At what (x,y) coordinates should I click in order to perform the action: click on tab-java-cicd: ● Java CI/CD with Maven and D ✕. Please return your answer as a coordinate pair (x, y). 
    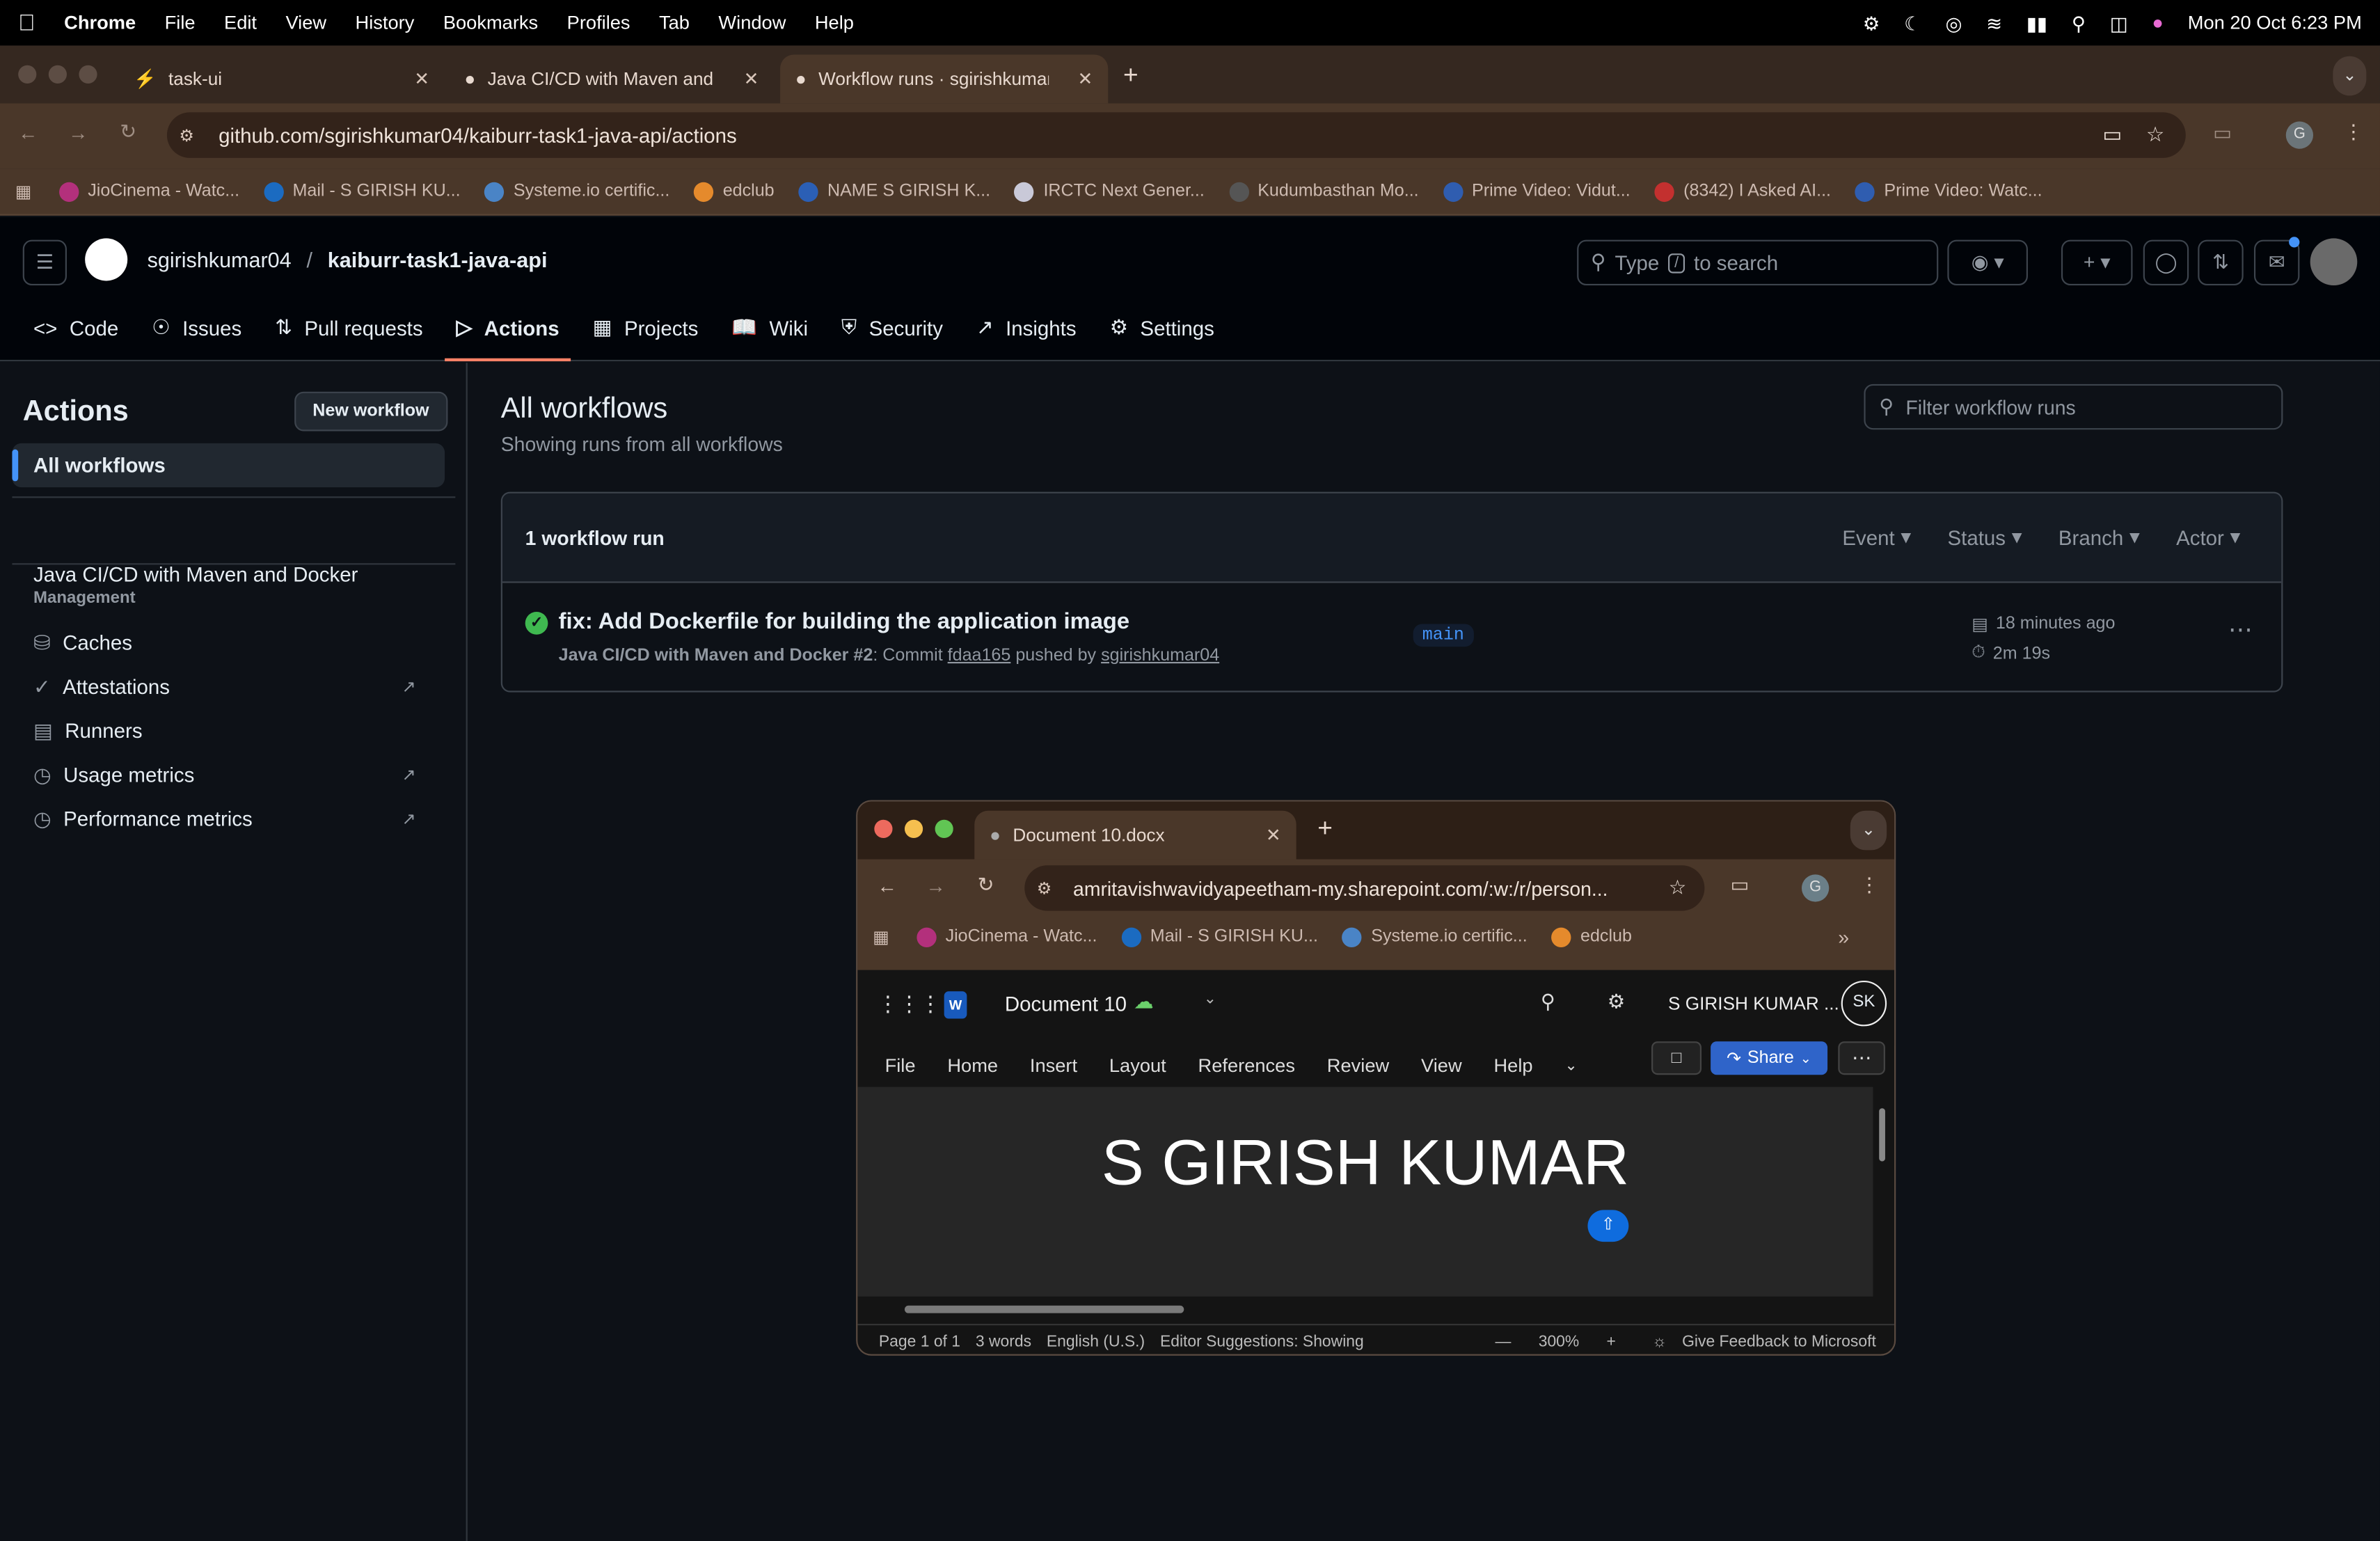
    Looking at the image, I should click on (612, 79).